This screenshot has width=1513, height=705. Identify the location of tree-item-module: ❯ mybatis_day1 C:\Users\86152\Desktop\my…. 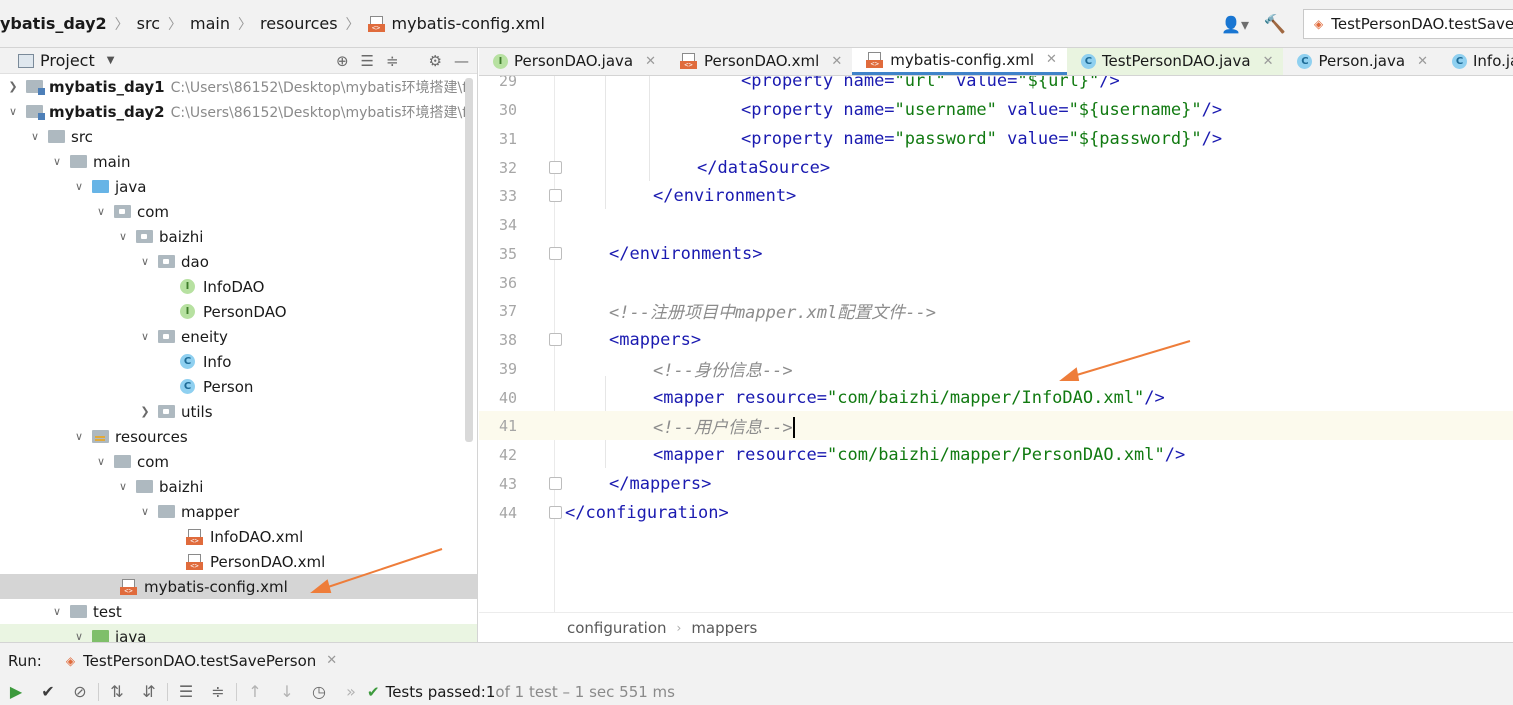
(238, 86).